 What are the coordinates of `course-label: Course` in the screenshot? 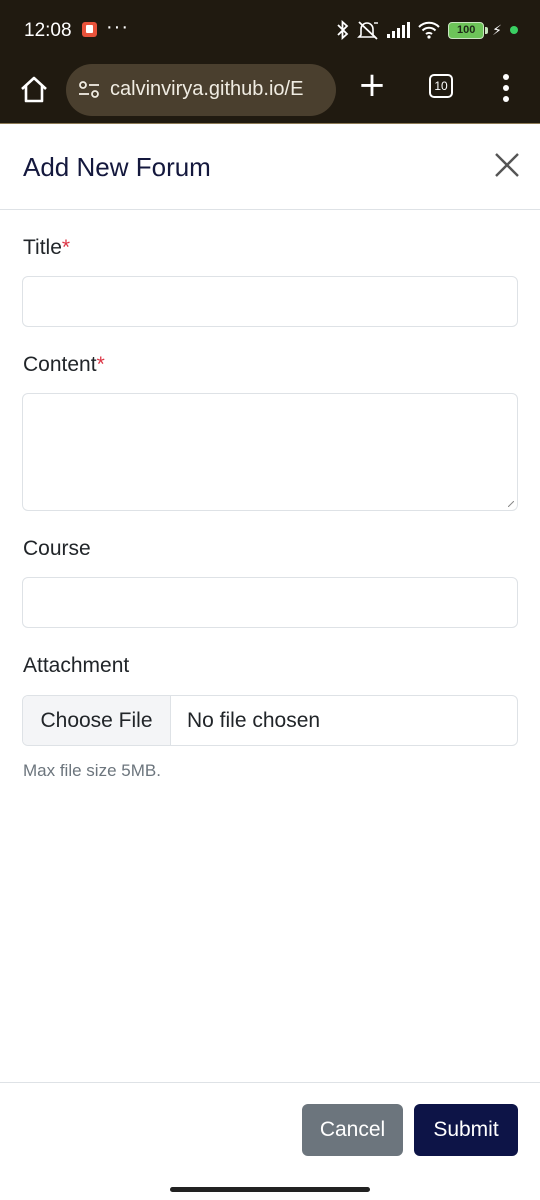 It's located at (57, 548).